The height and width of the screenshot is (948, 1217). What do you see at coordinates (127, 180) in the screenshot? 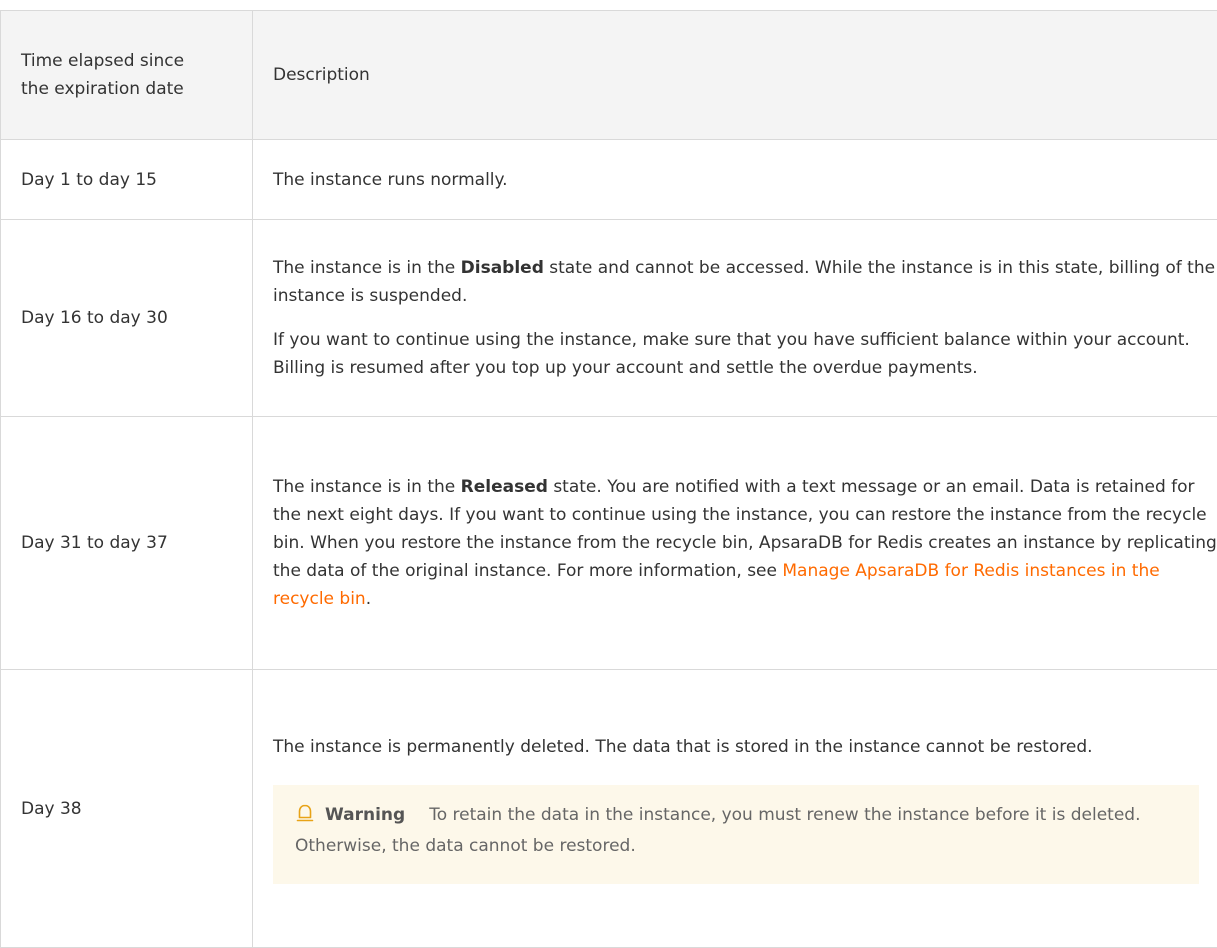
I see `row-time-cell: Day 1 to day 15` at bounding box center [127, 180].